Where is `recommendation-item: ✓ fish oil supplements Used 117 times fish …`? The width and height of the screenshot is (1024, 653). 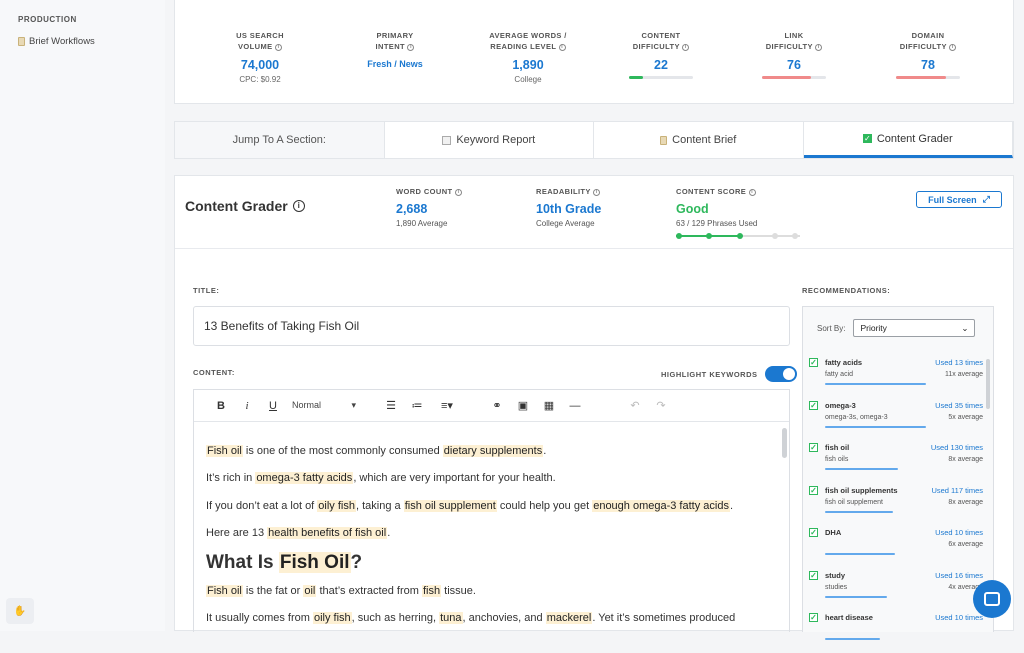
recommendation-item: ✓ fish oil supplements Used 117 times fish … is located at coordinates (897, 504).